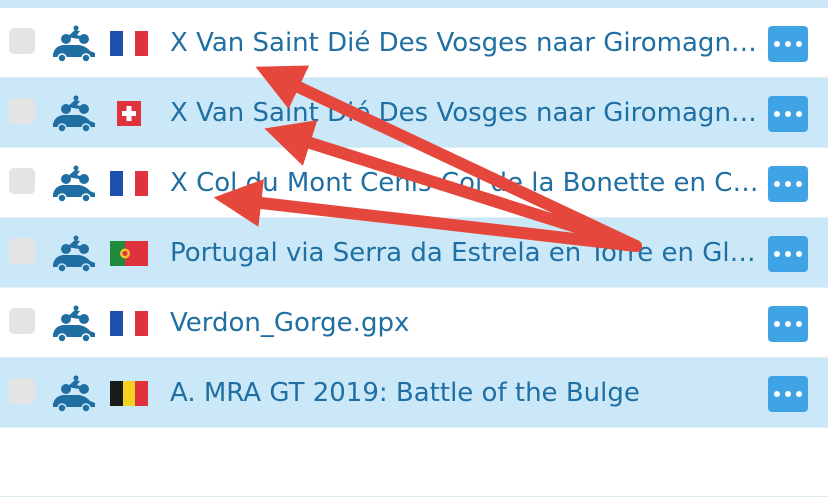  What do you see at coordinates (468, 393) in the screenshot?
I see `route-title: A. MRA GT 2019: Battle of the Bulge` at bounding box center [468, 393].